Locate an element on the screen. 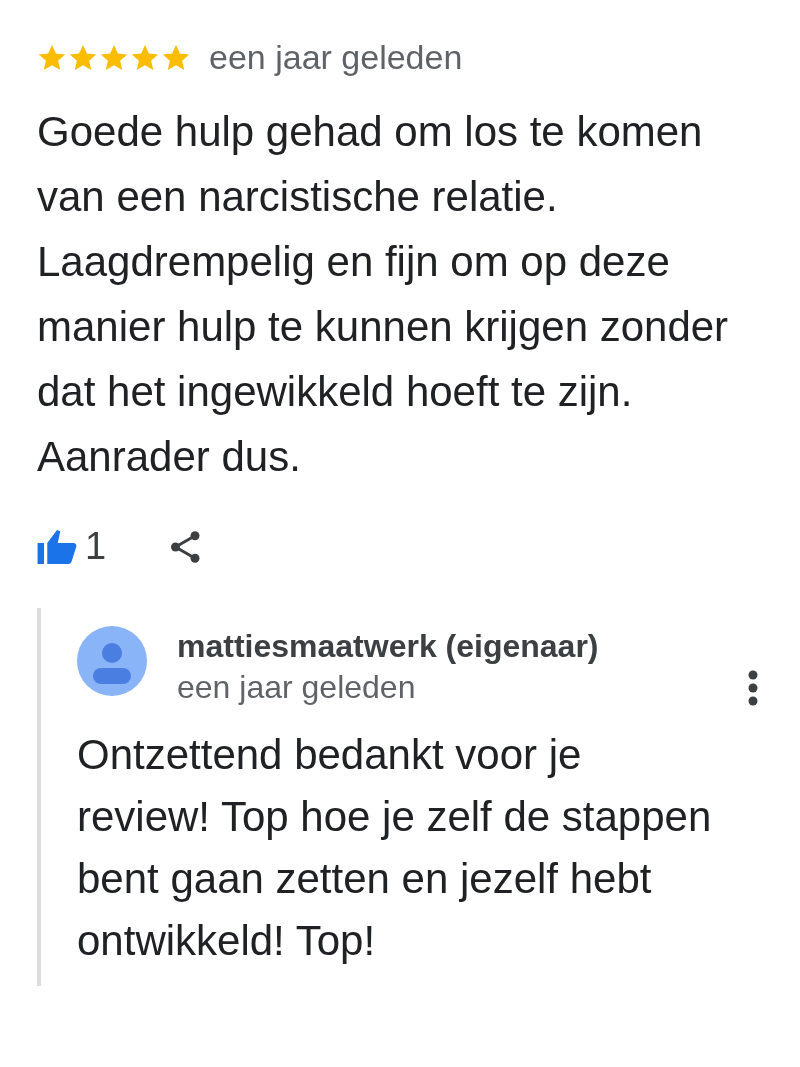 The height and width of the screenshot is (1067, 800). avatar-icon is located at coordinates (112, 661).